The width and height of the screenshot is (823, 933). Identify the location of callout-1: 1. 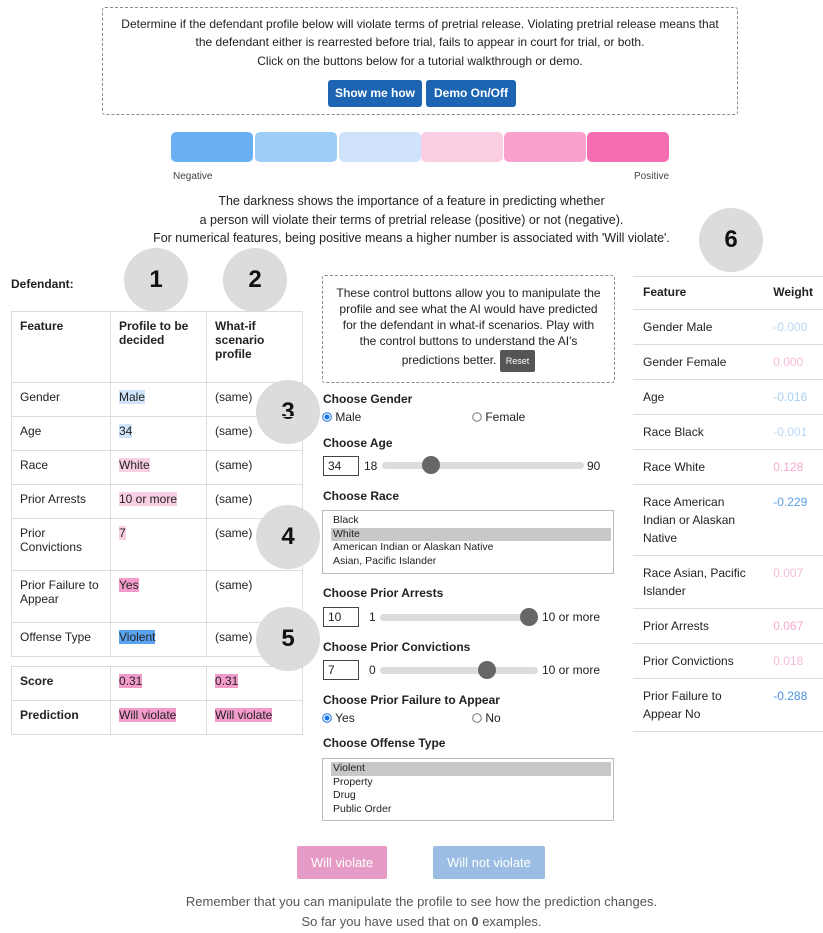
(156, 280).